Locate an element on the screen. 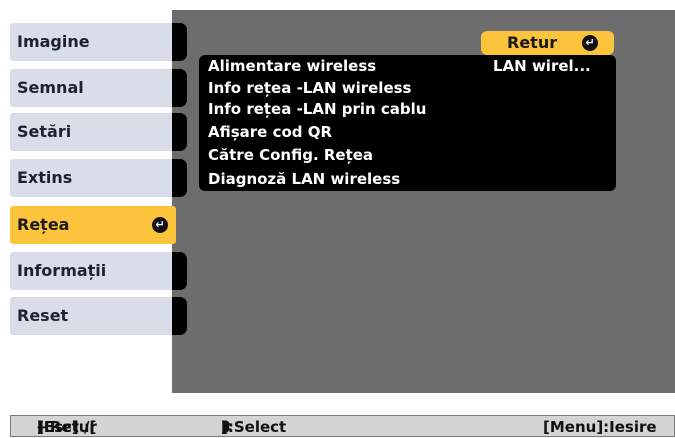 The image size is (675, 438). menu-item-afisare-cod-qr: Afișare cod QR is located at coordinates (270, 132).